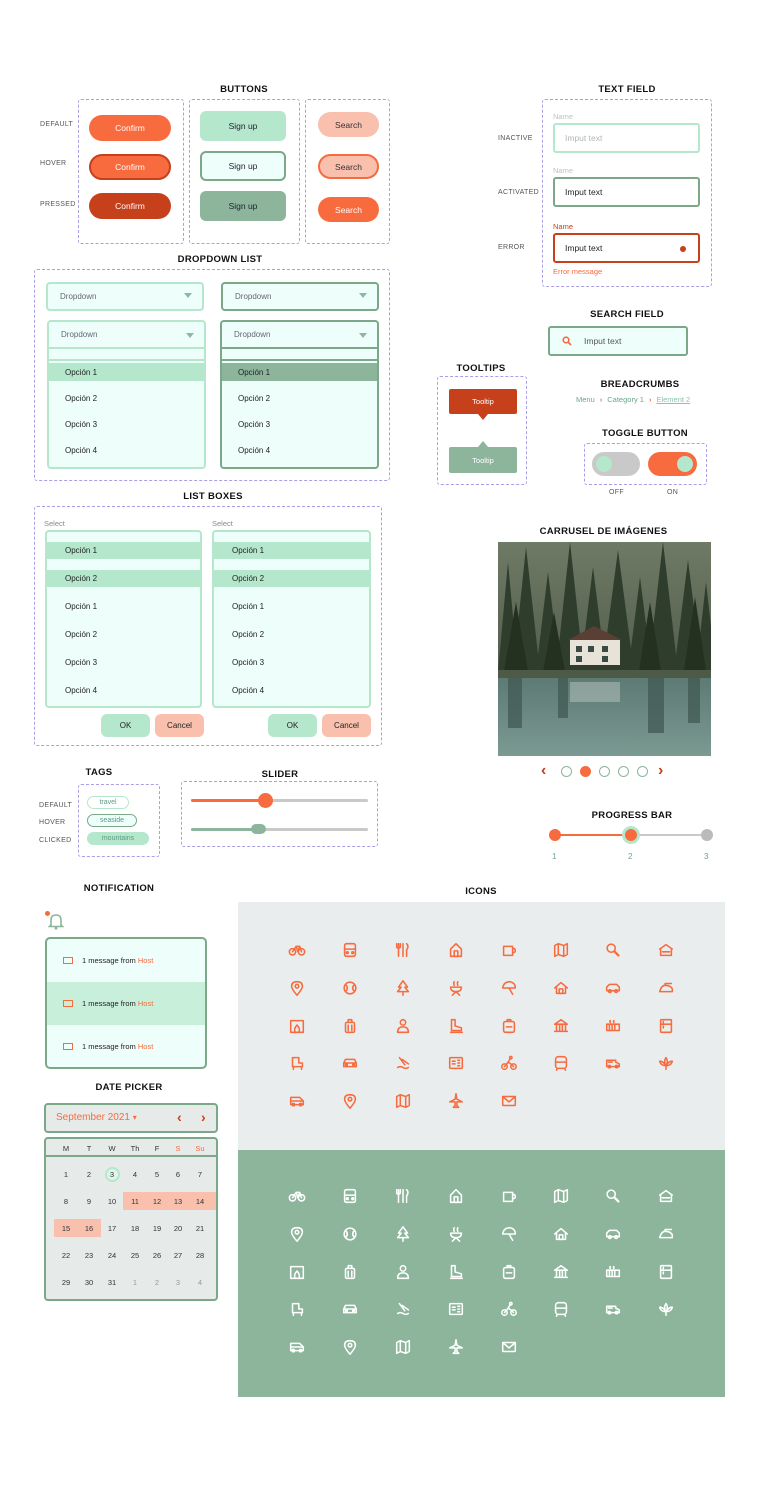  I want to click on calendar-day-next-month: 1, so click(135, 1282).